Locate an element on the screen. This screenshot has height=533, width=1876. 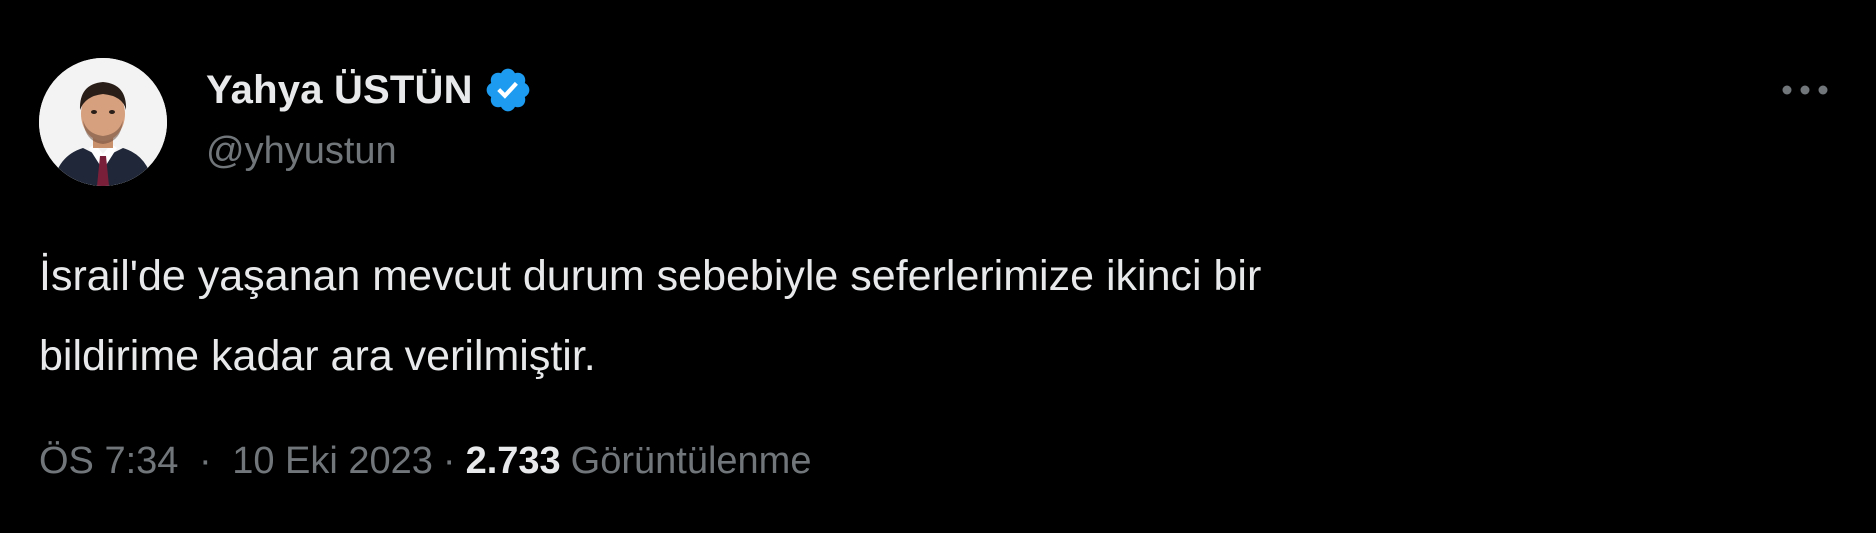
more-horizontal-icon is located at coordinates (1805, 90).